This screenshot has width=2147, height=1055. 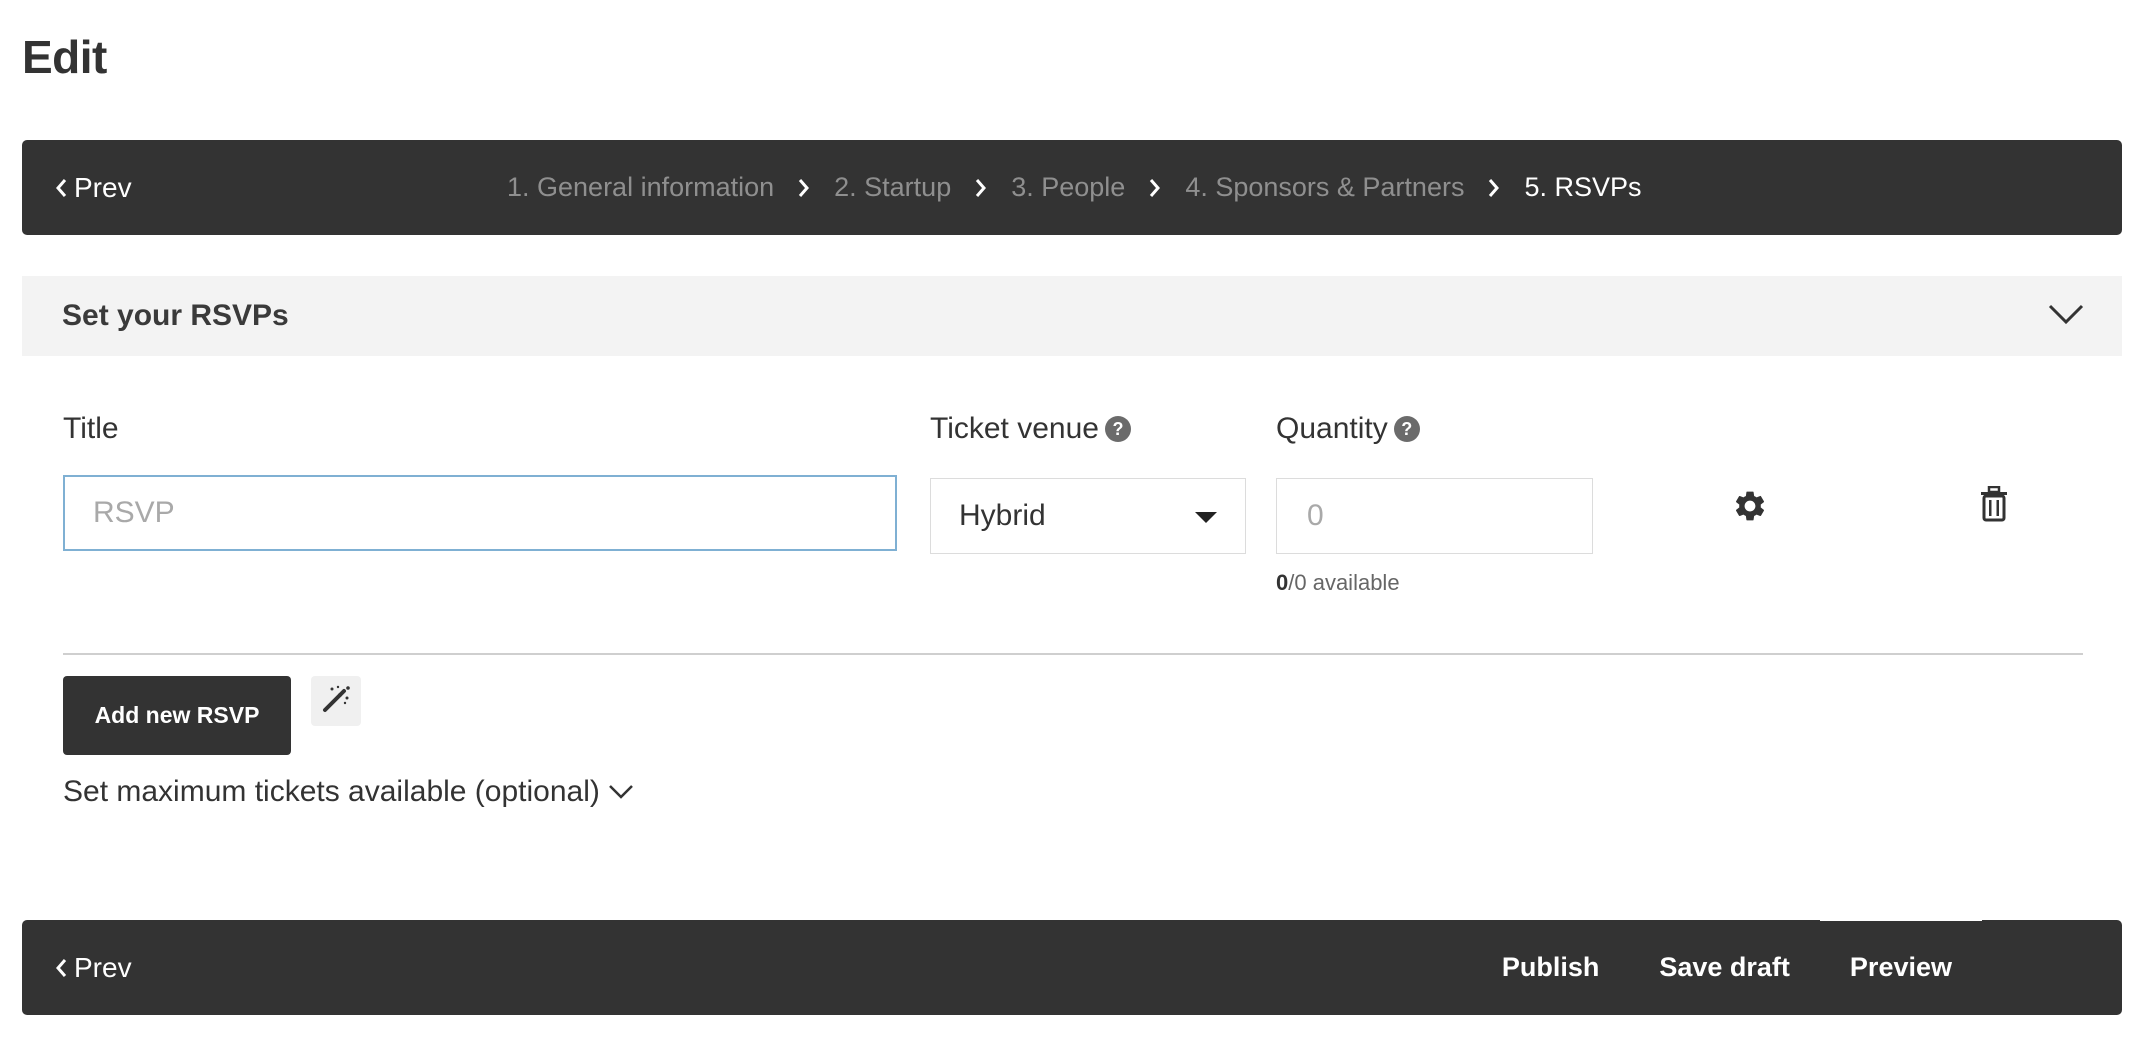 I want to click on quantity-label-text: Quantity, so click(x=1332, y=428).